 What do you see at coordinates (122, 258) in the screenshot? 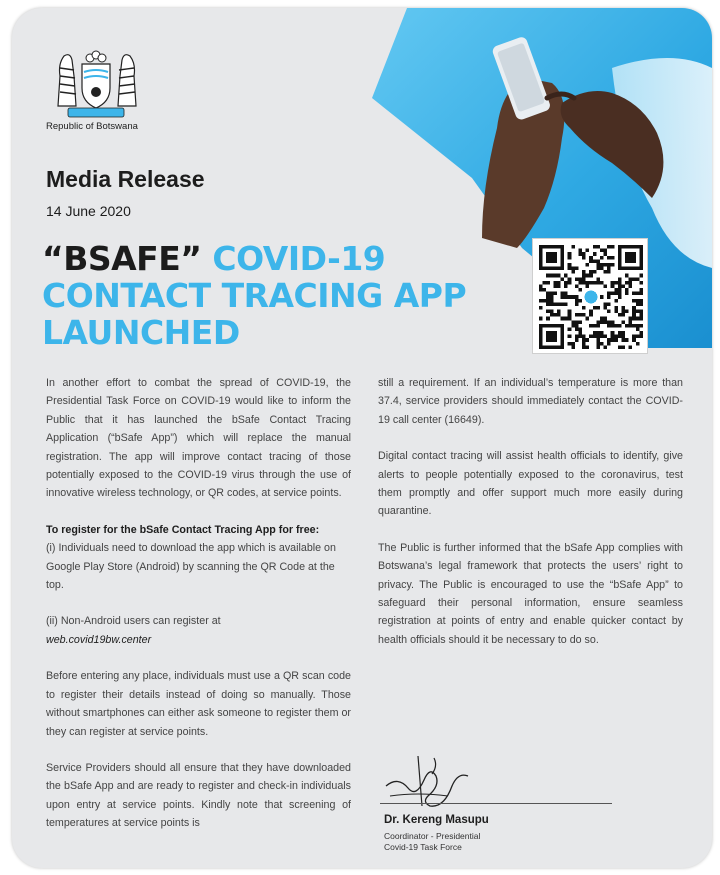
I see `headline-app-name: “BSAFE”` at bounding box center [122, 258].